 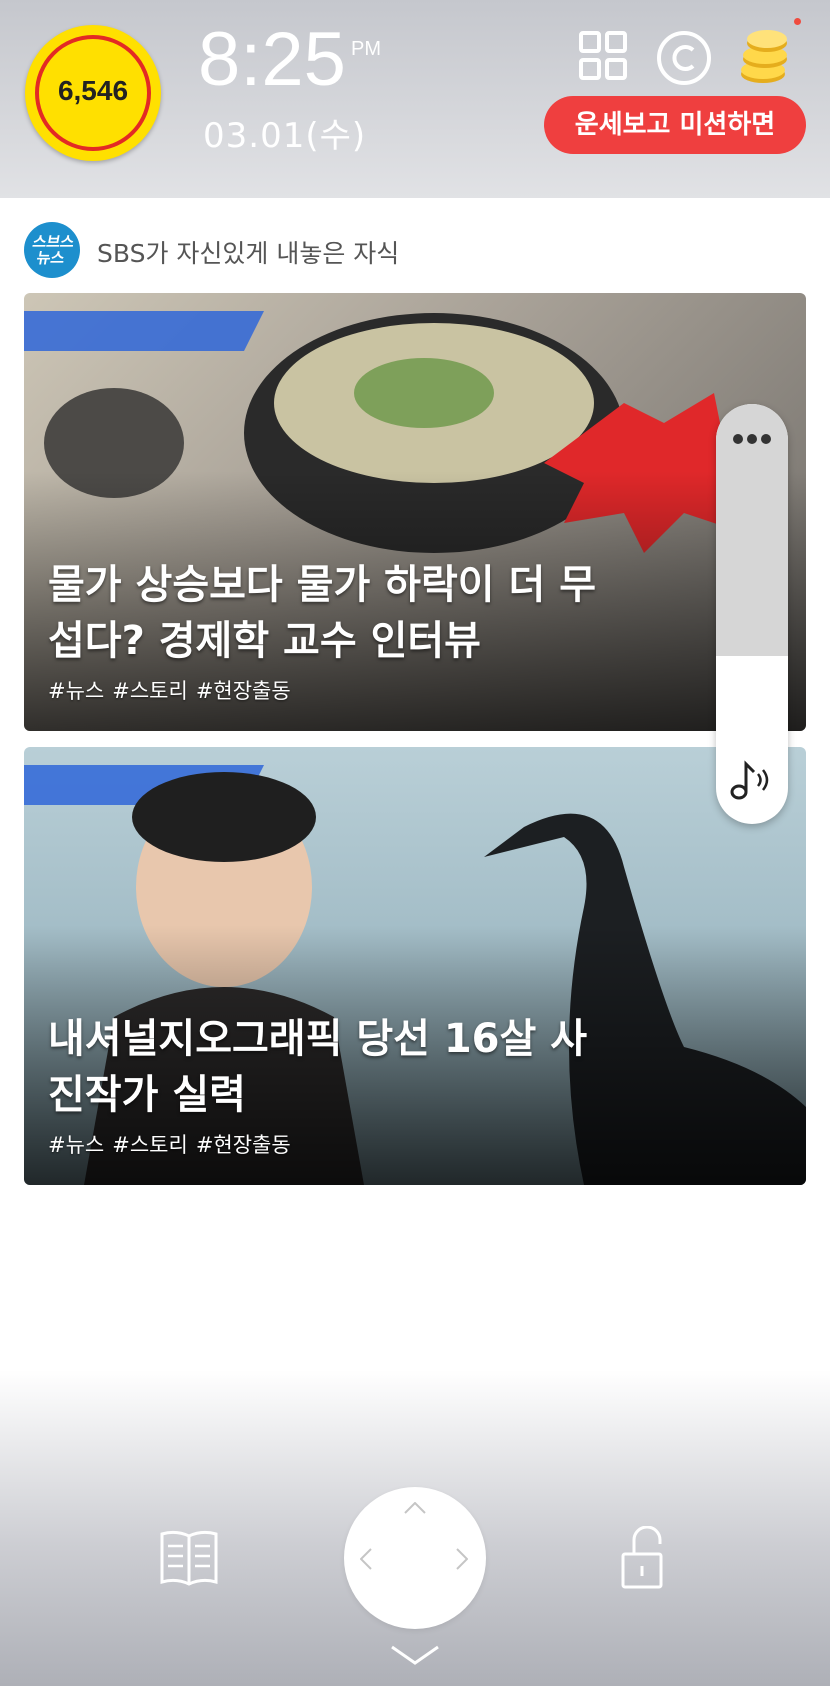 What do you see at coordinates (752, 439) in the screenshot?
I see `more-icon` at bounding box center [752, 439].